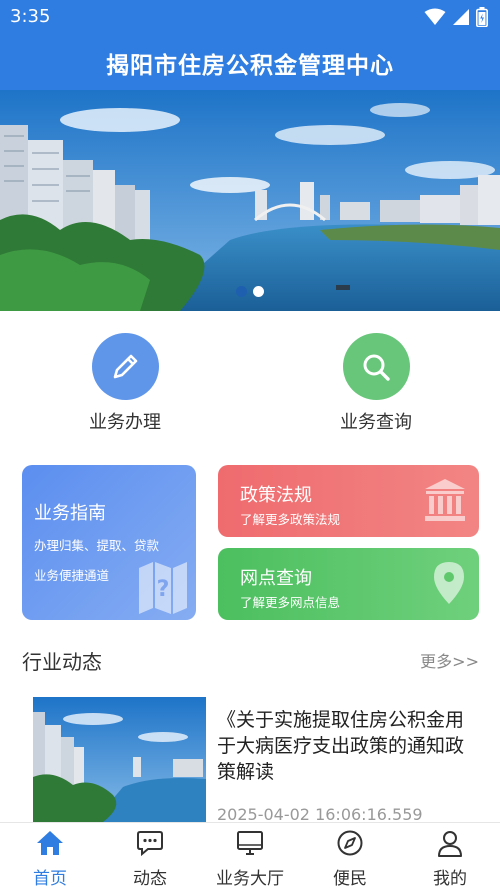 This screenshot has width=500, height=889. What do you see at coordinates (250, 66) in the screenshot?
I see `page-title: 揭阳市住房公积金管理中心` at bounding box center [250, 66].